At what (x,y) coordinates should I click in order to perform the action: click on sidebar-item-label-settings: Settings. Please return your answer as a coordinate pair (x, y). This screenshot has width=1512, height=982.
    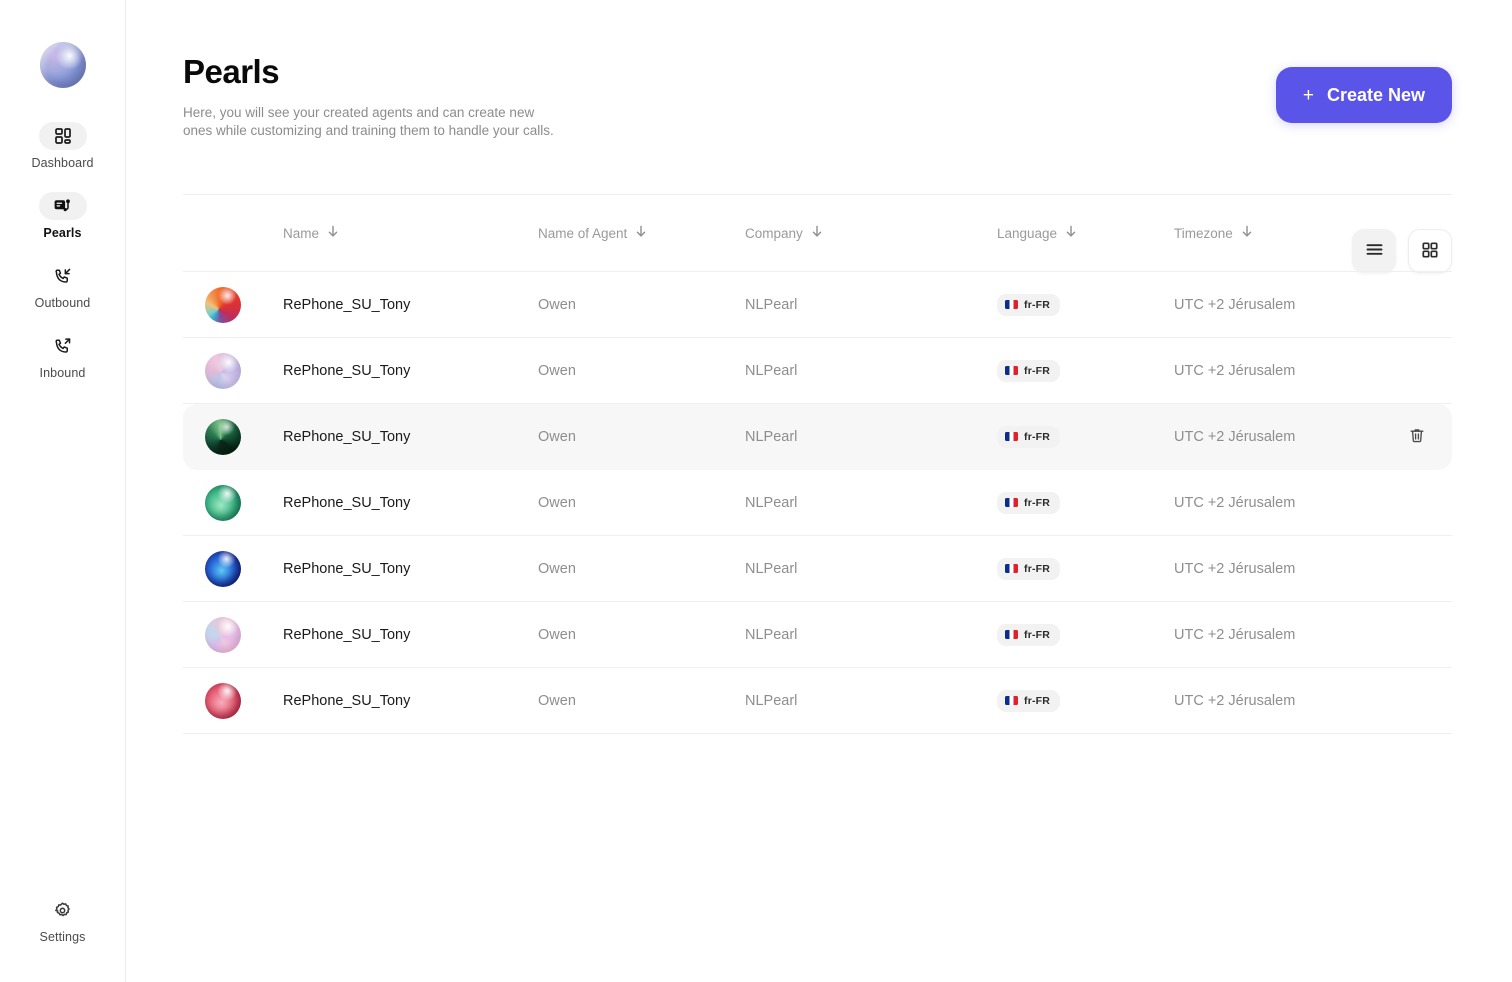
    Looking at the image, I should click on (62, 937).